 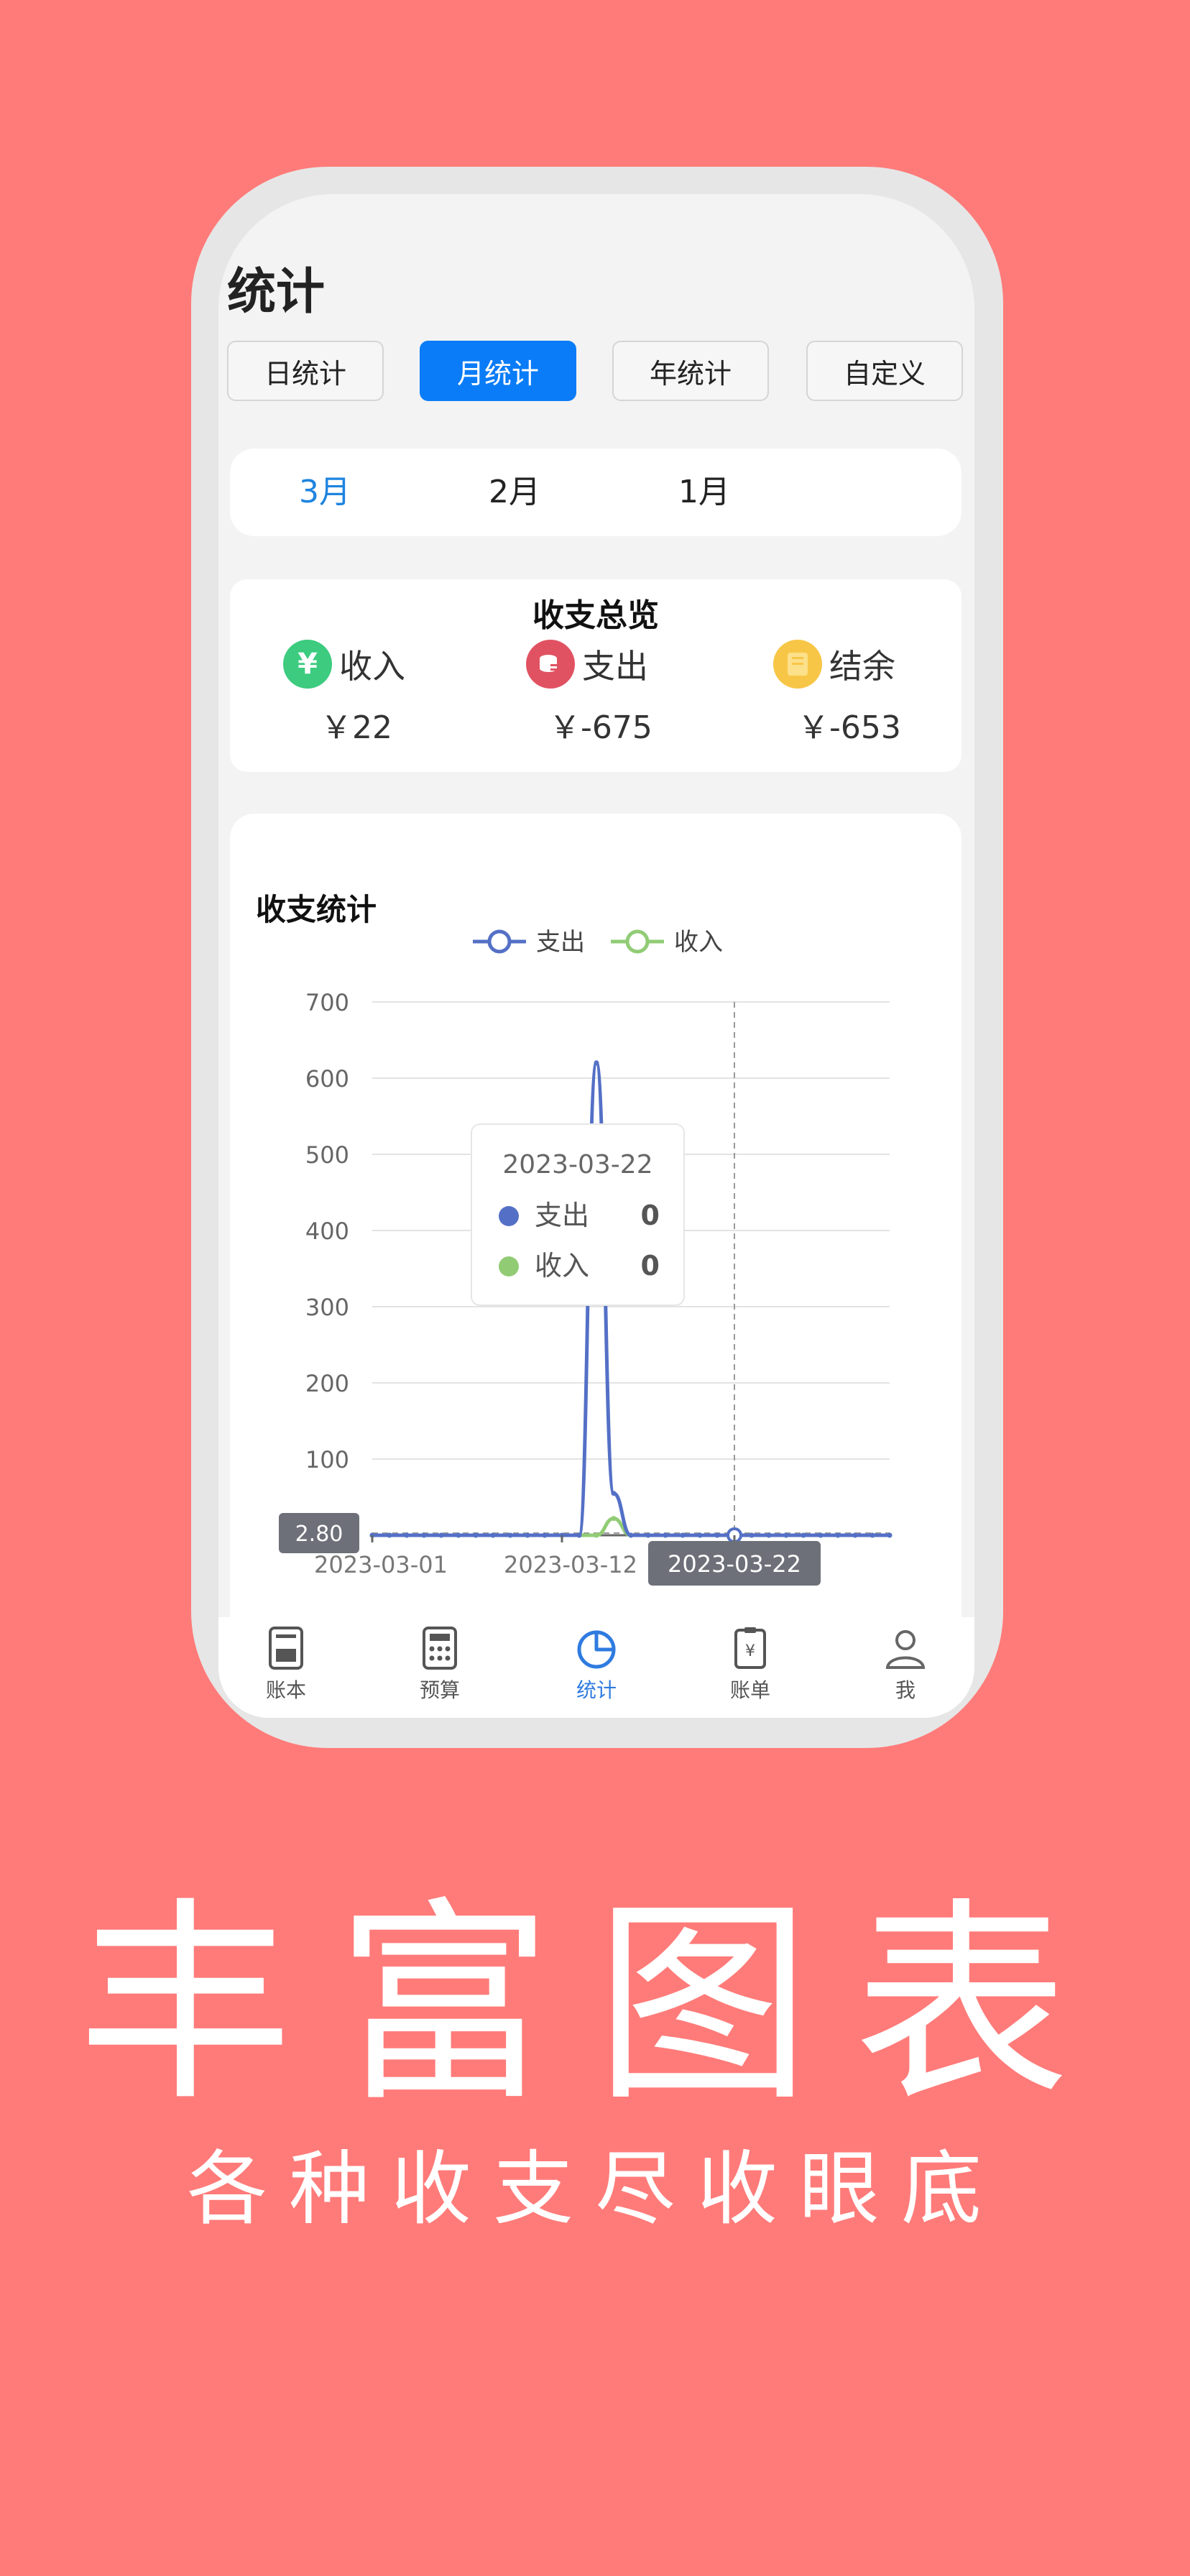 What do you see at coordinates (595, 615) in the screenshot?
I see `overview-title: 收支总览` at bounding box center [595, 615].